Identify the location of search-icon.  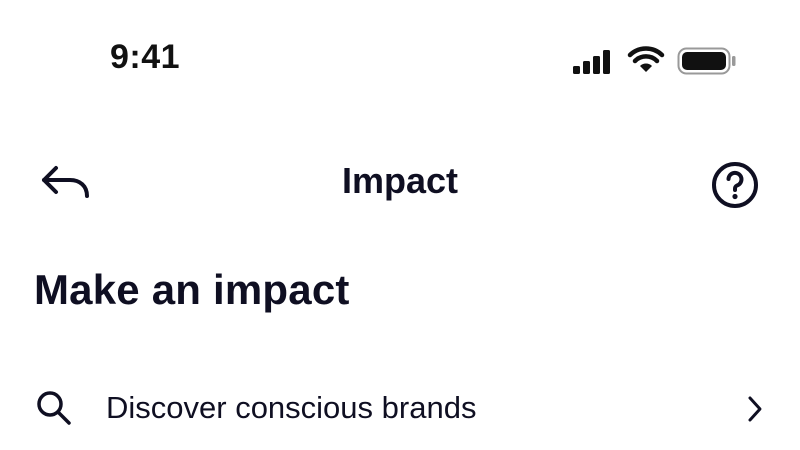
(54, 408).